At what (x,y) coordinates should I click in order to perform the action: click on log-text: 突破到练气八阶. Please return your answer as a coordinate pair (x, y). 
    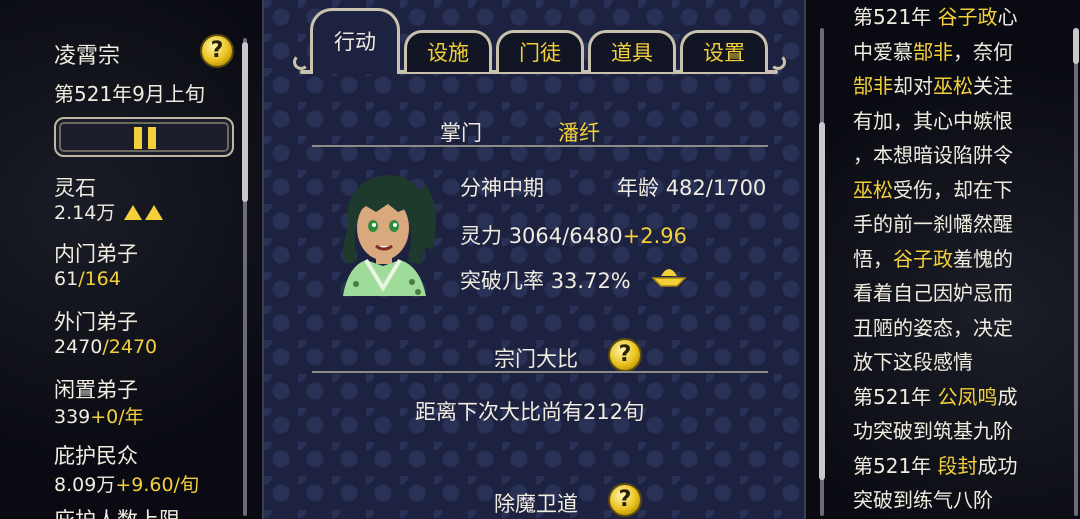
    Looking at the image, I should click on (923, 500).